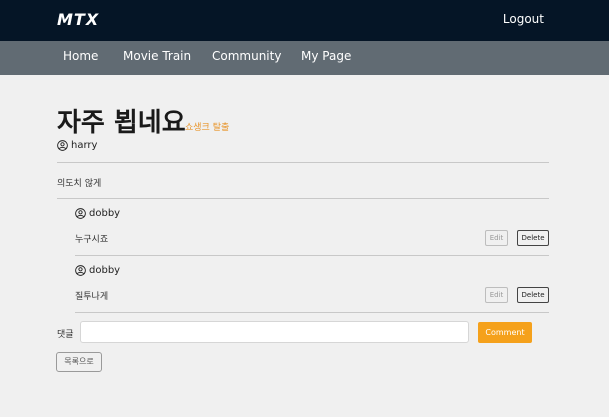  I want to click on spoiler-movie-tag: 쇼생크 탈출, so click(207, 126).